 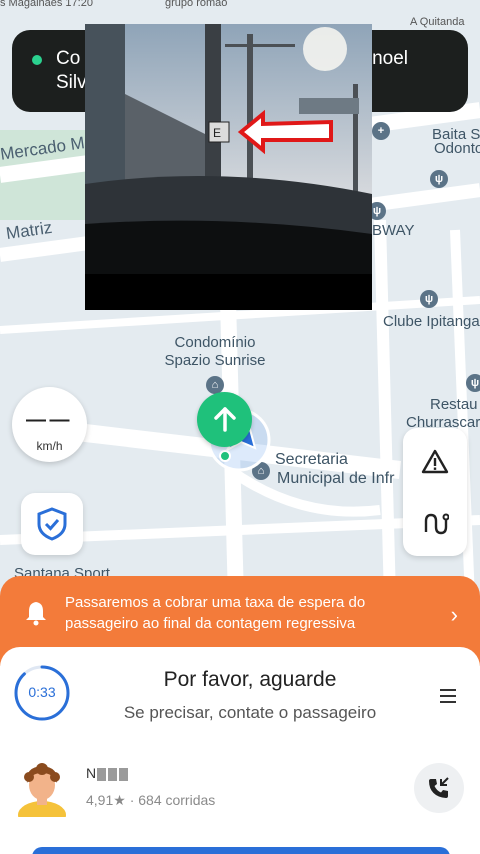 What do you see at coordinates (217, 133) in the screenshot?
I see `svg-text: E` at bounding box center [217, 133].